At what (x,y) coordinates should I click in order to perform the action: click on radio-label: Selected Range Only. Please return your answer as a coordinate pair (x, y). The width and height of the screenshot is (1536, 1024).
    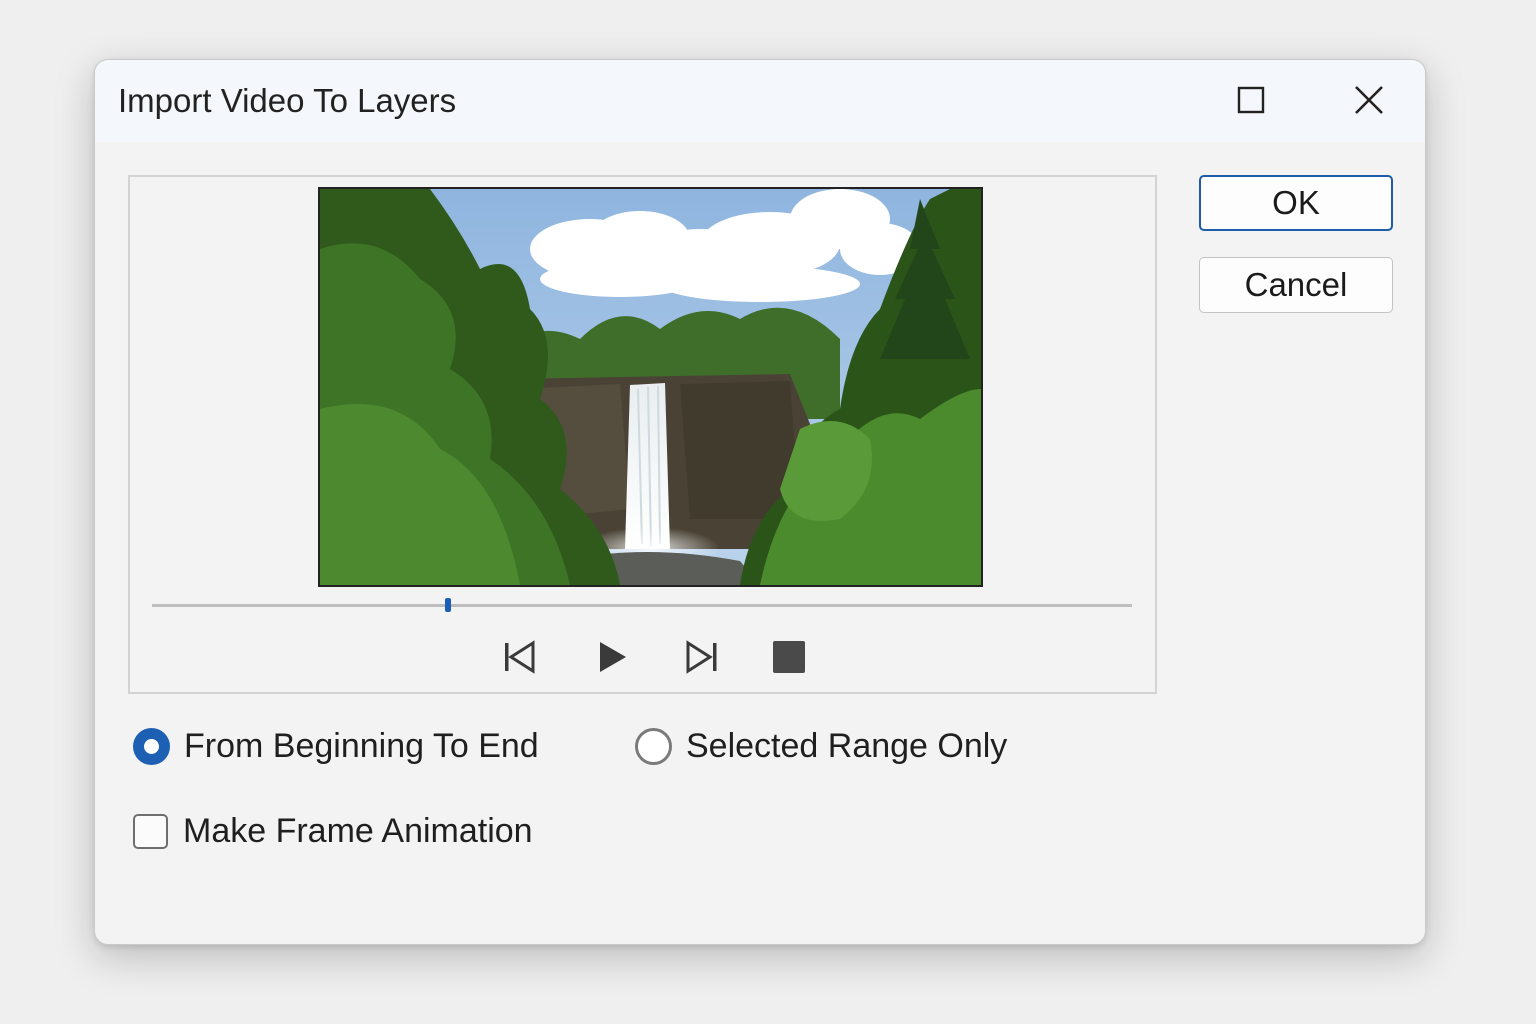
    Looking at the image, I should click on (847, 746).